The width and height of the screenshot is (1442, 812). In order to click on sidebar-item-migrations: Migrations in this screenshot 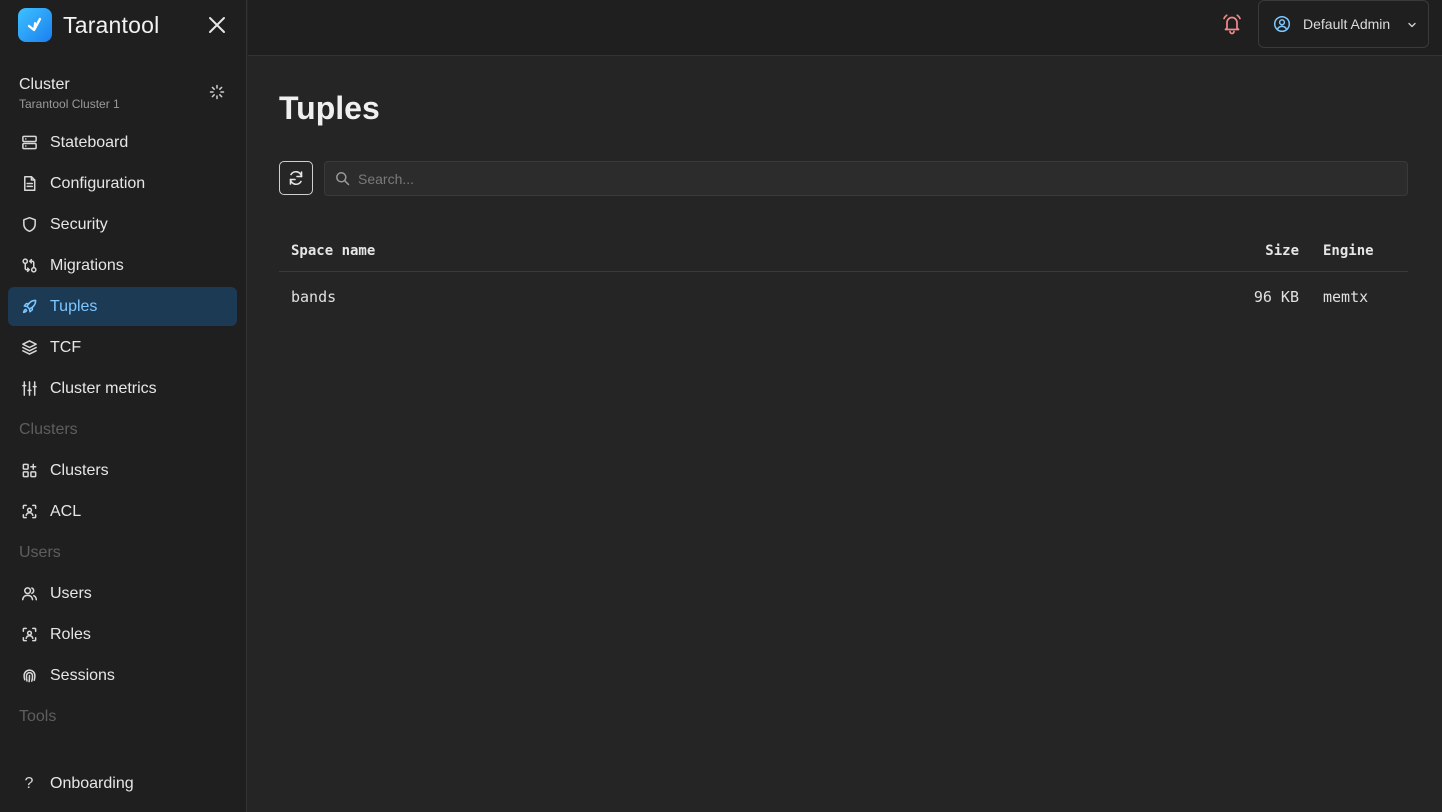, I will do `click(122, 265)`.